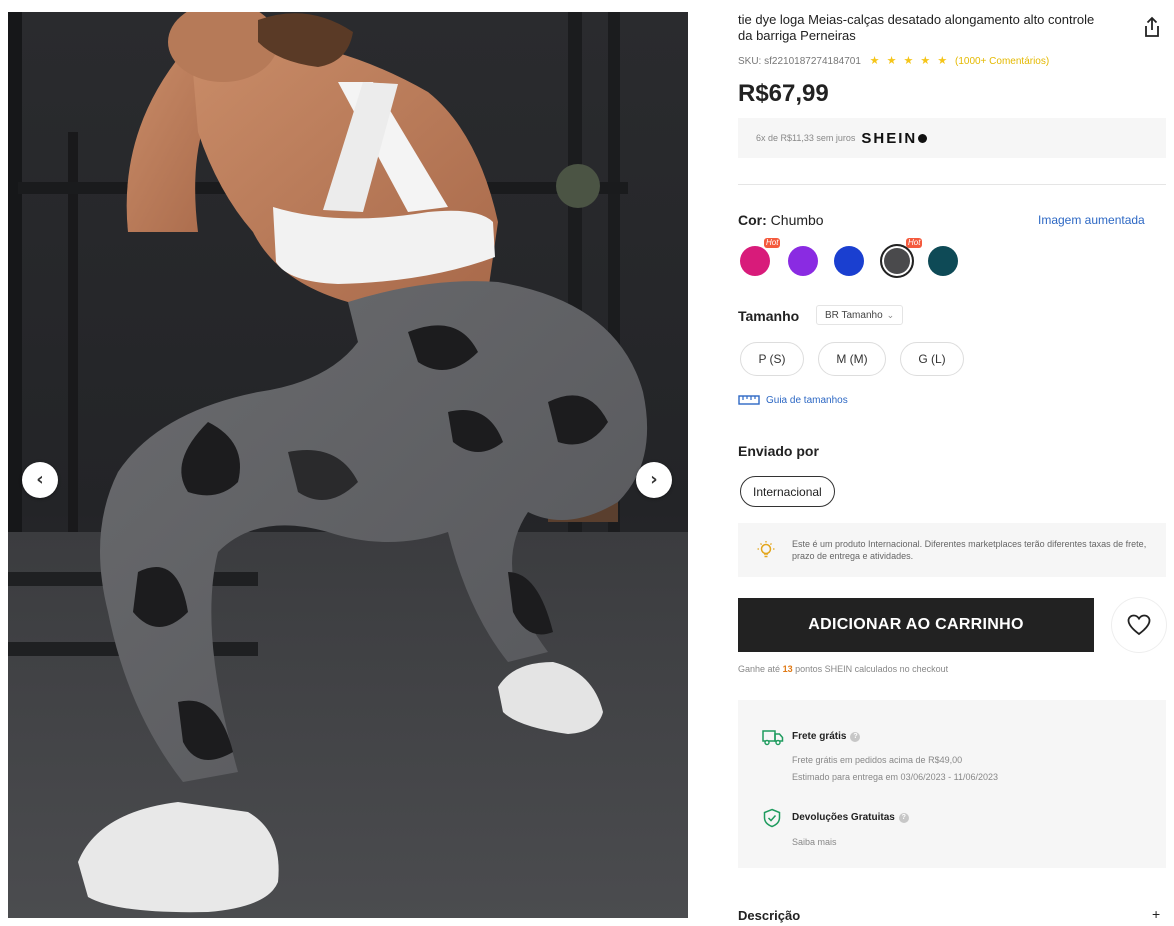  What do you see at coordinates (772, 818) in the screenshot?
I see `shield-check-icon` at bounding box center [772, 818].